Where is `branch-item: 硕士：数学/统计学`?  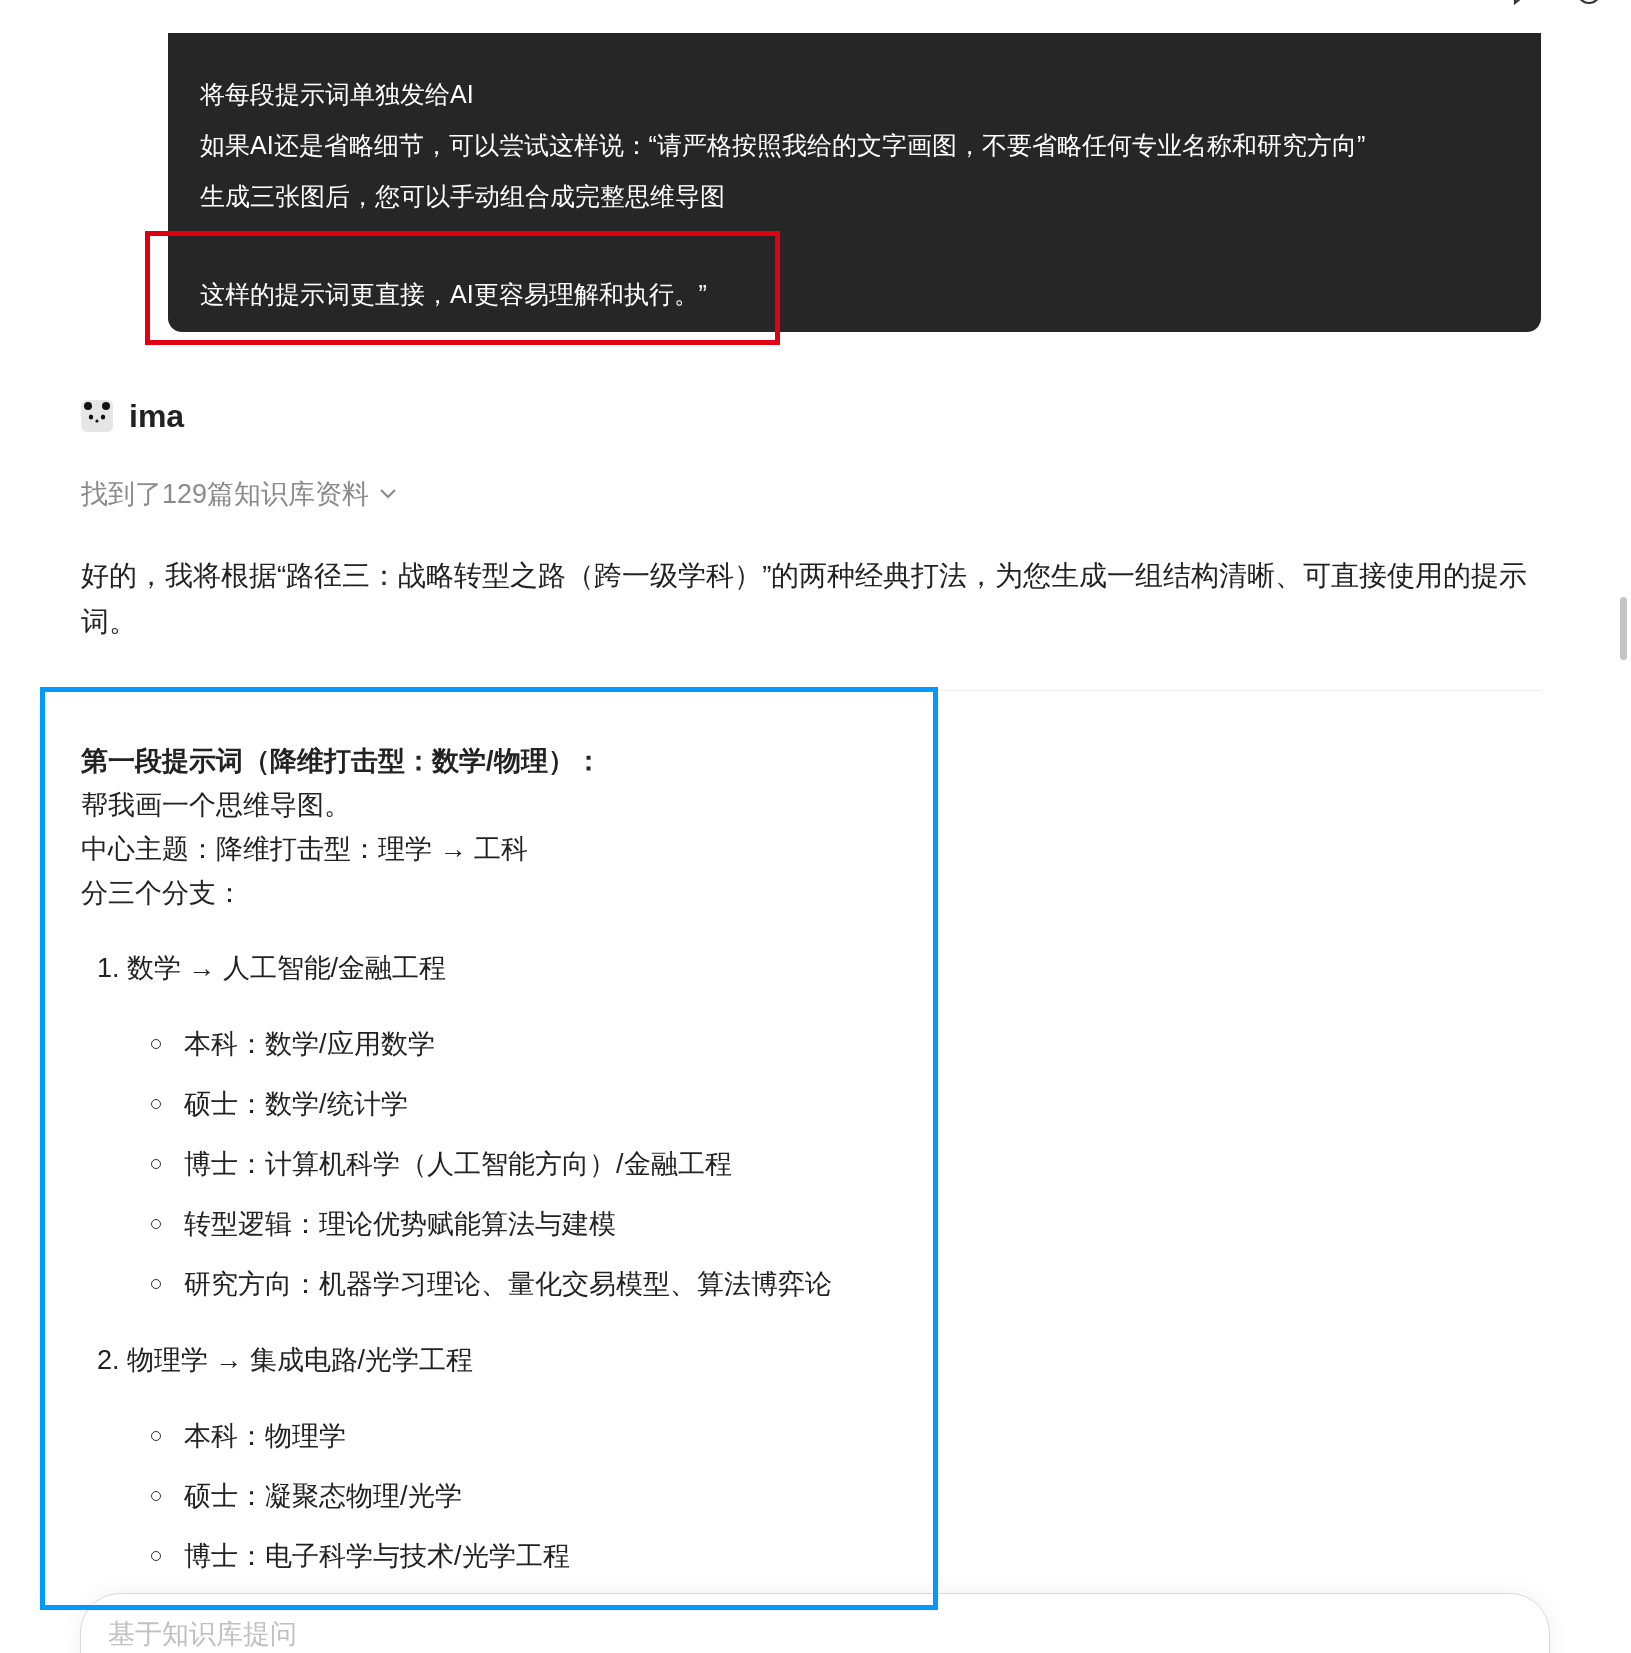
branch-item: 硕士：数学/统计学 is located at coordinates (296, 1104).